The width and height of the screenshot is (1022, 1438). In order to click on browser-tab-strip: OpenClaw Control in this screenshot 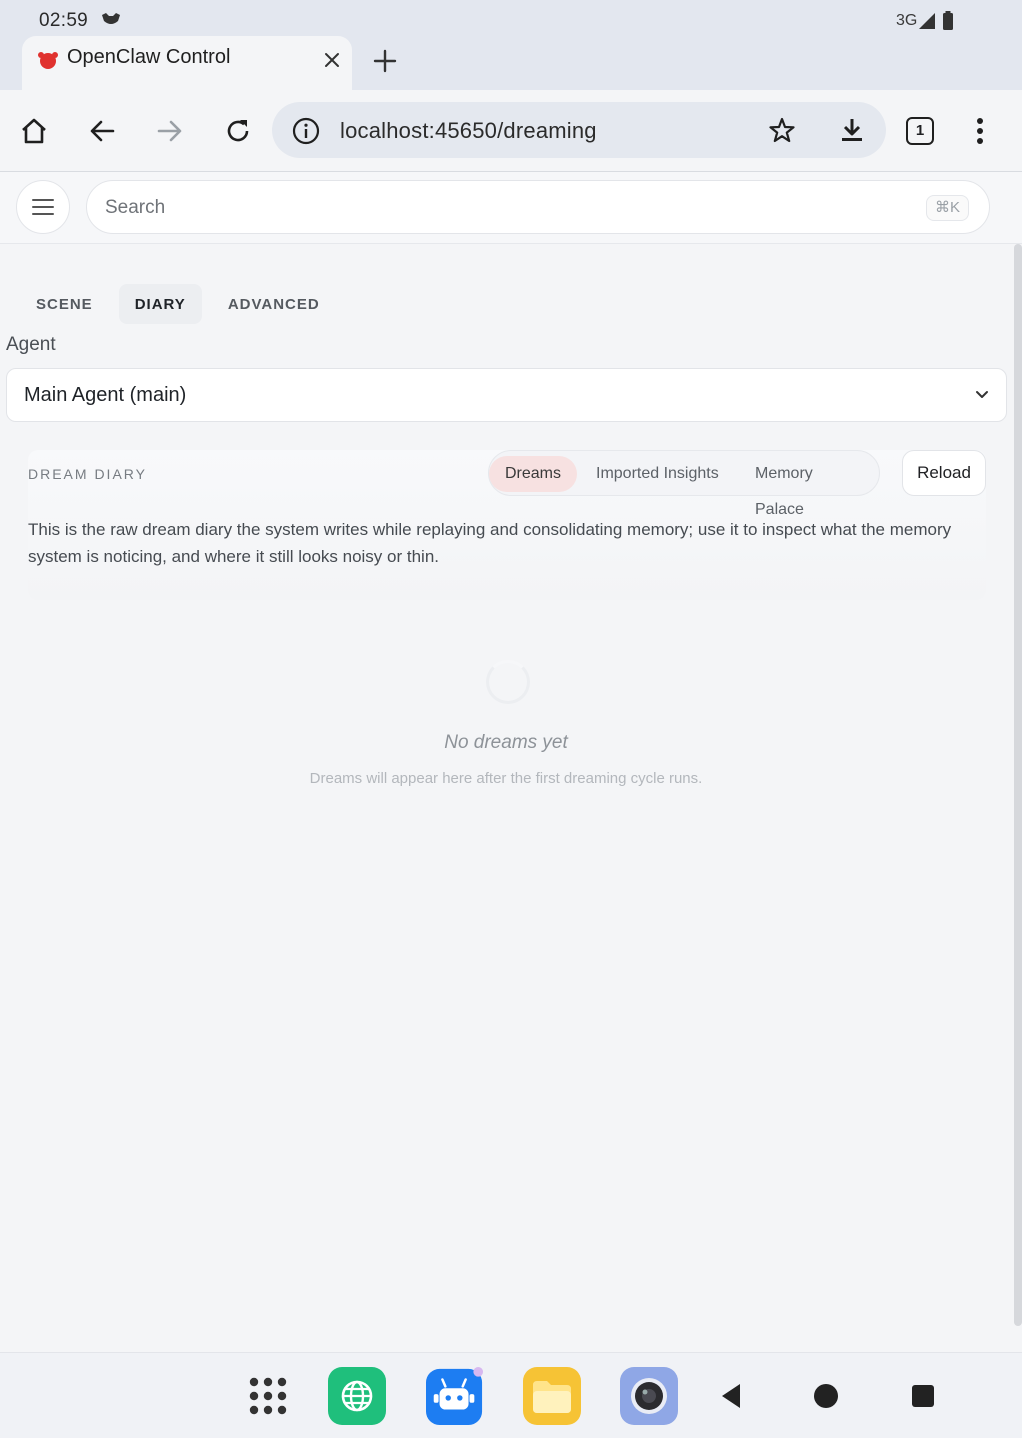, I will do `click(511, 63)`.